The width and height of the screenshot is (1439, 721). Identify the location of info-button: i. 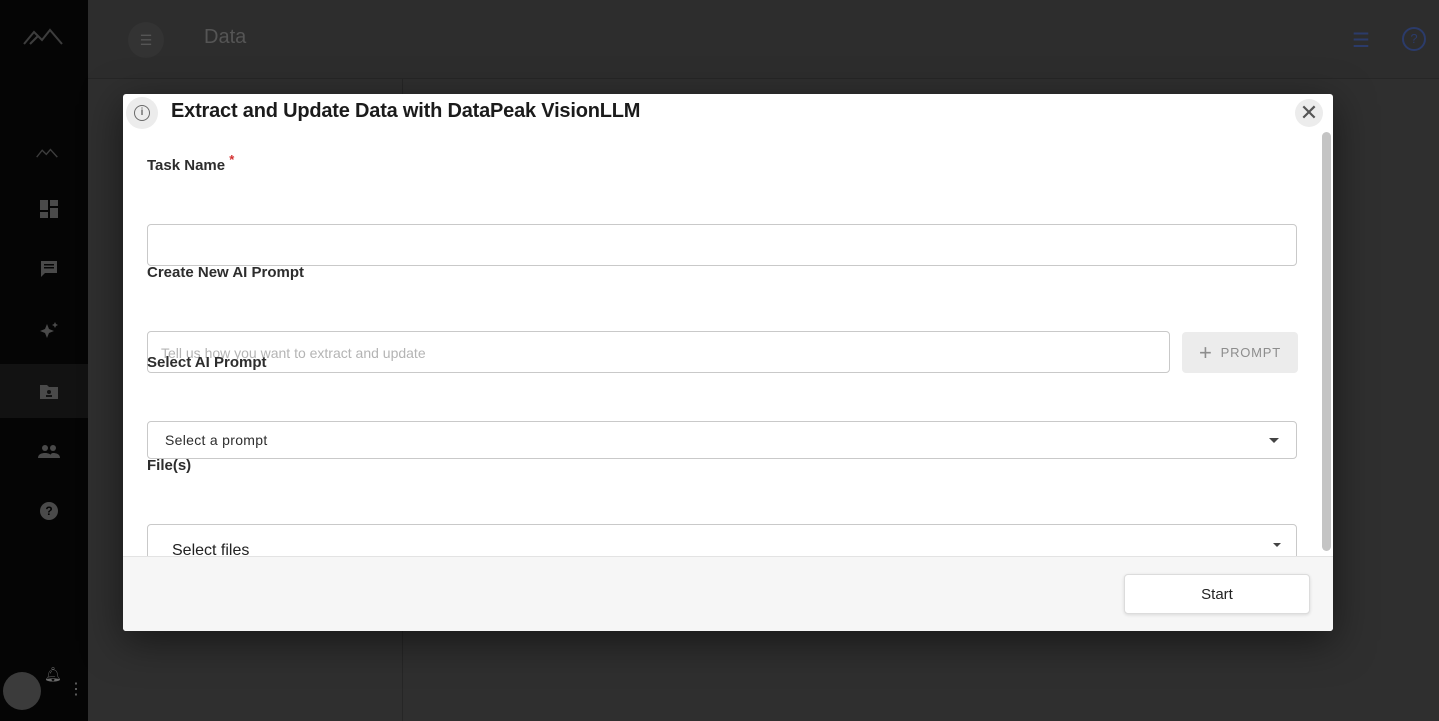
(142, 113).